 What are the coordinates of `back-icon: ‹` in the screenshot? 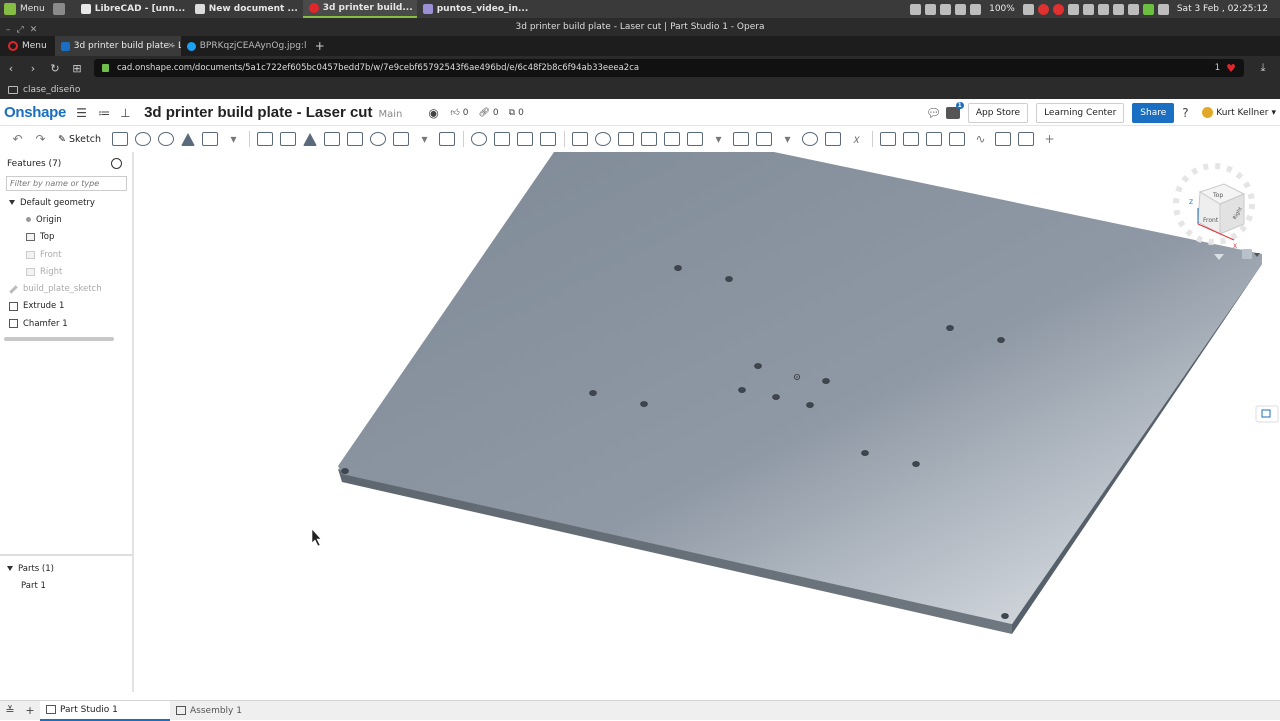 It's located at (11, 68).